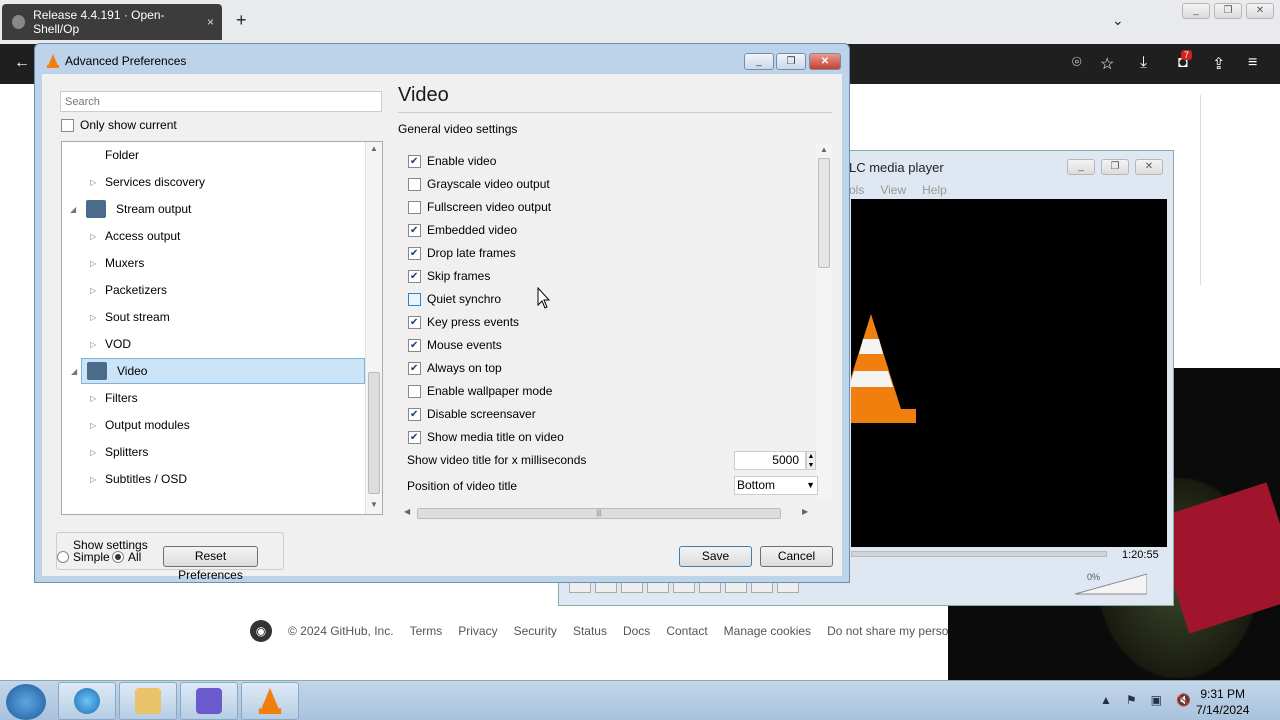  What do you see at coordinates (1228, 11) in the screenshot?
I see `restore-button: ❐` at bounding box center [1228, 11].